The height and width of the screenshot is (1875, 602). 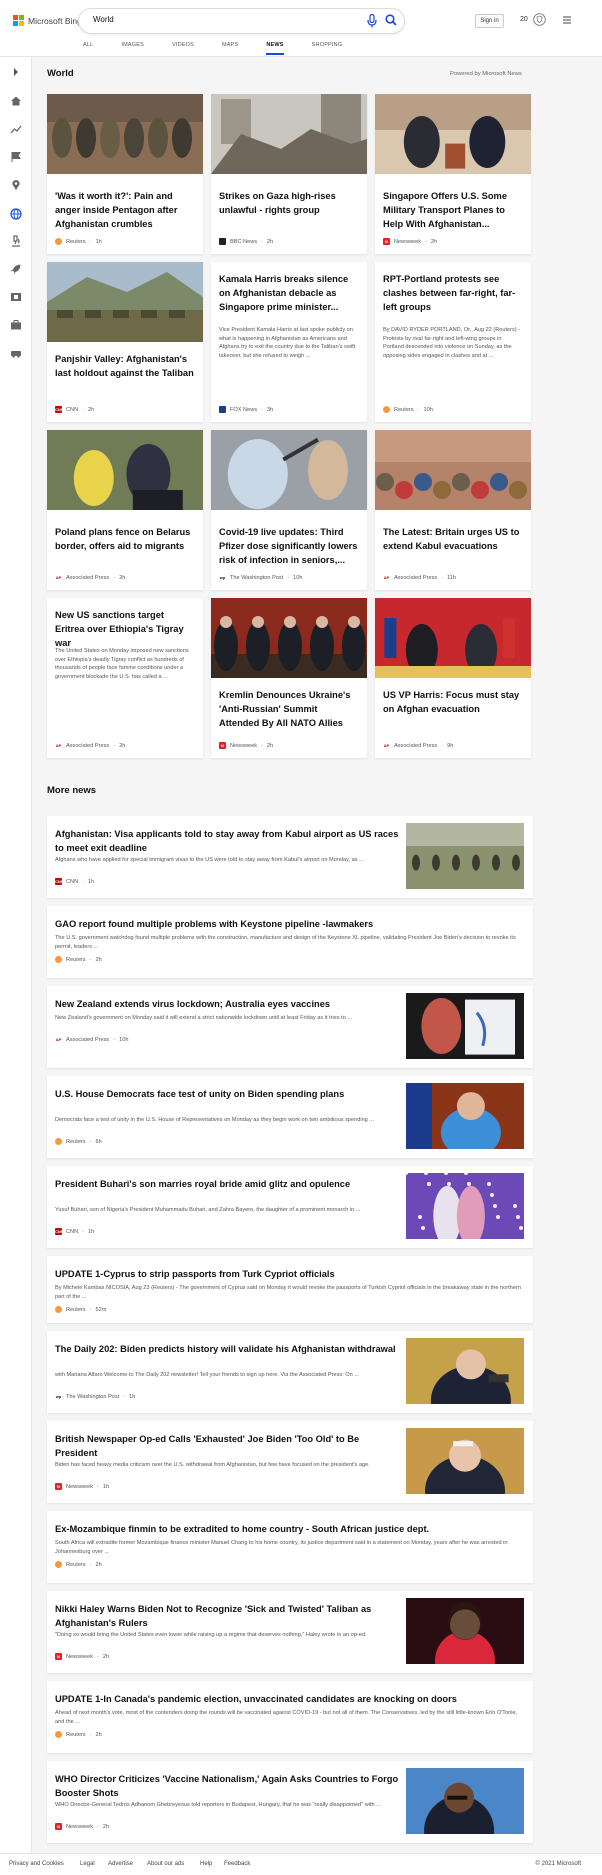 I want to click on home-icon, so click(x=16, y=101).